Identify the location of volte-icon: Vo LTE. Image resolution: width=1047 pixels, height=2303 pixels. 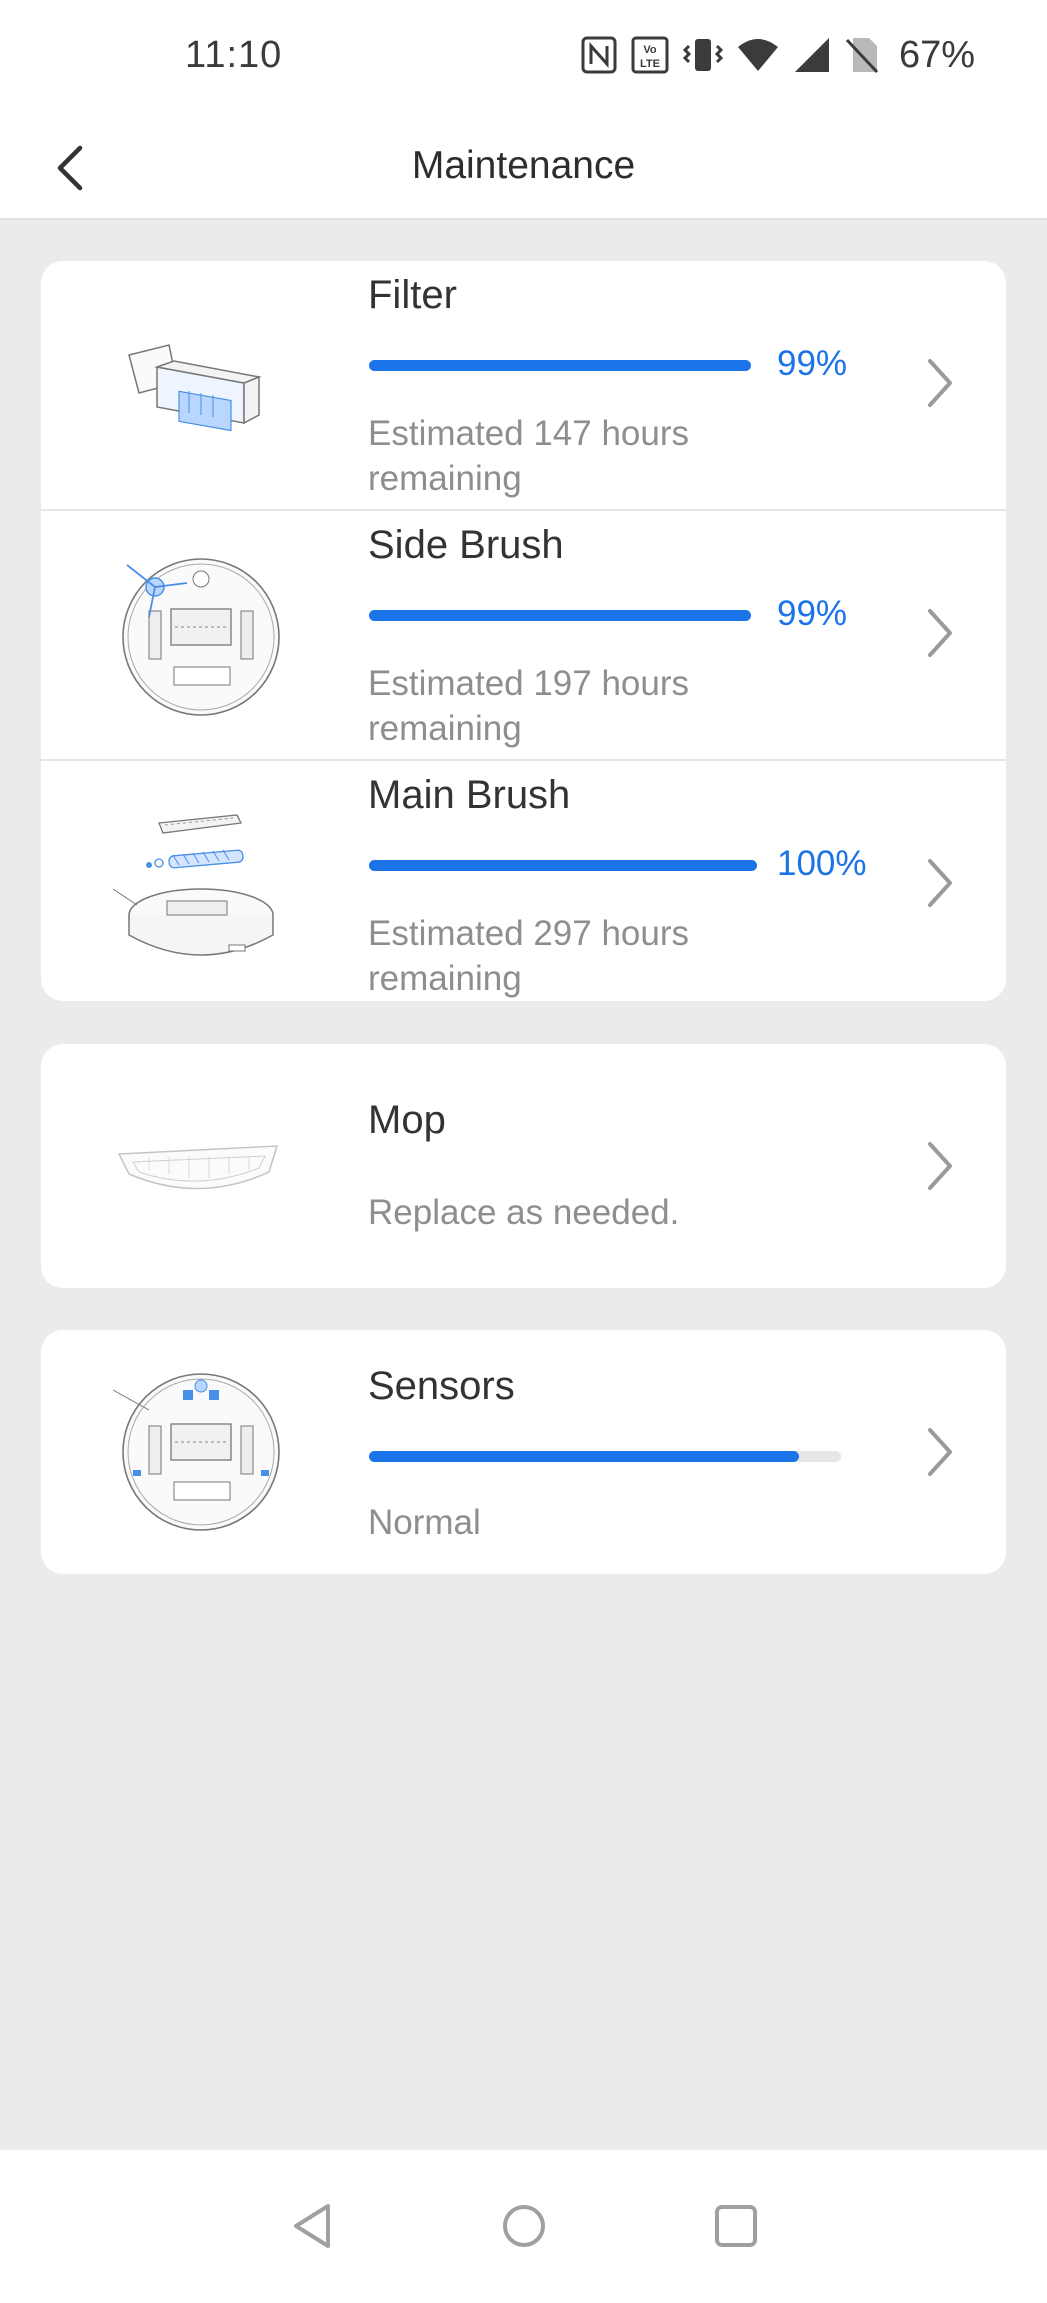
(650, 55).